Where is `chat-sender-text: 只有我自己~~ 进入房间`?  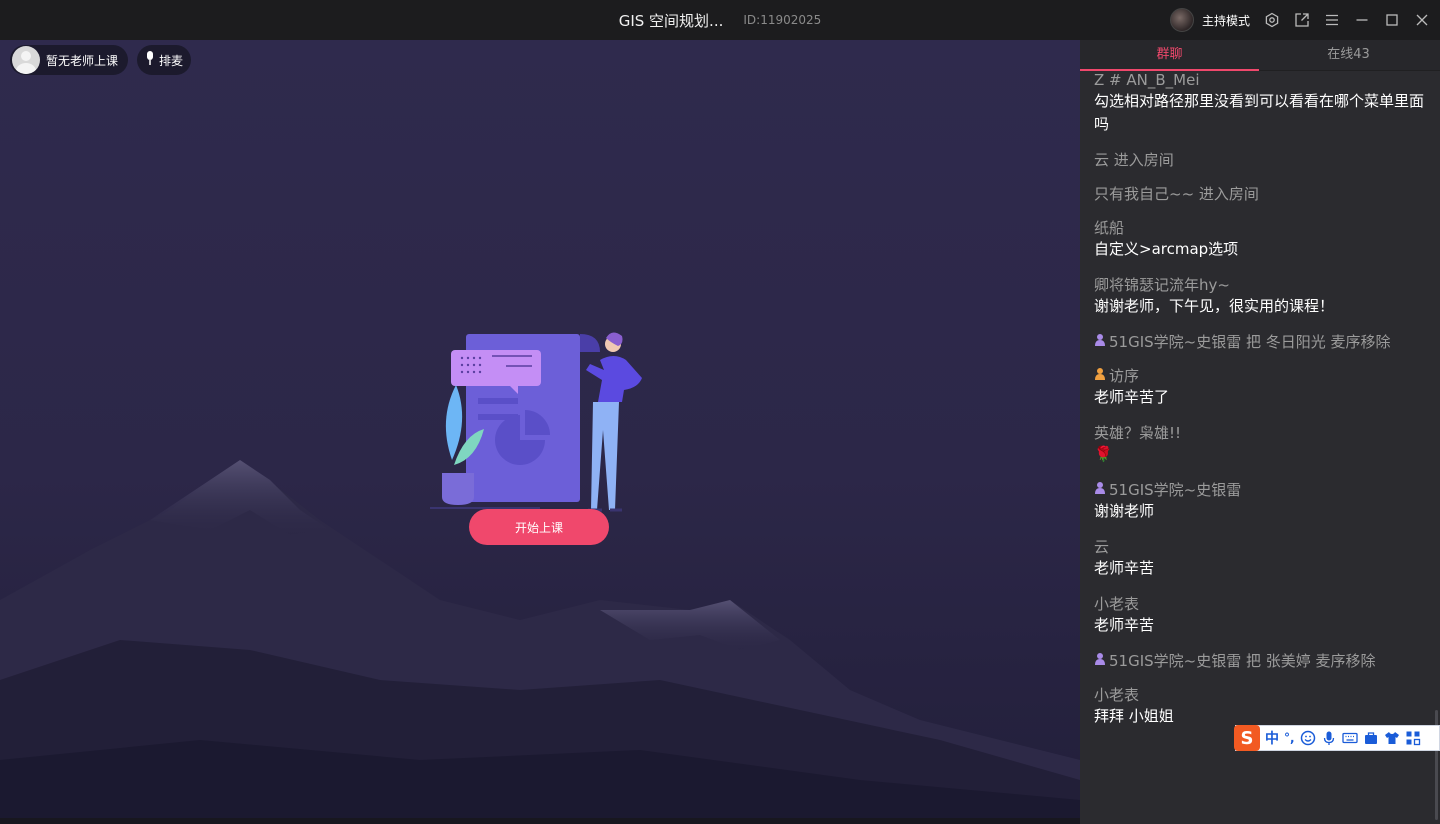 chat-sender-text: 只有我自己~~ 进入房间 is located at coordinates (1176, 194).